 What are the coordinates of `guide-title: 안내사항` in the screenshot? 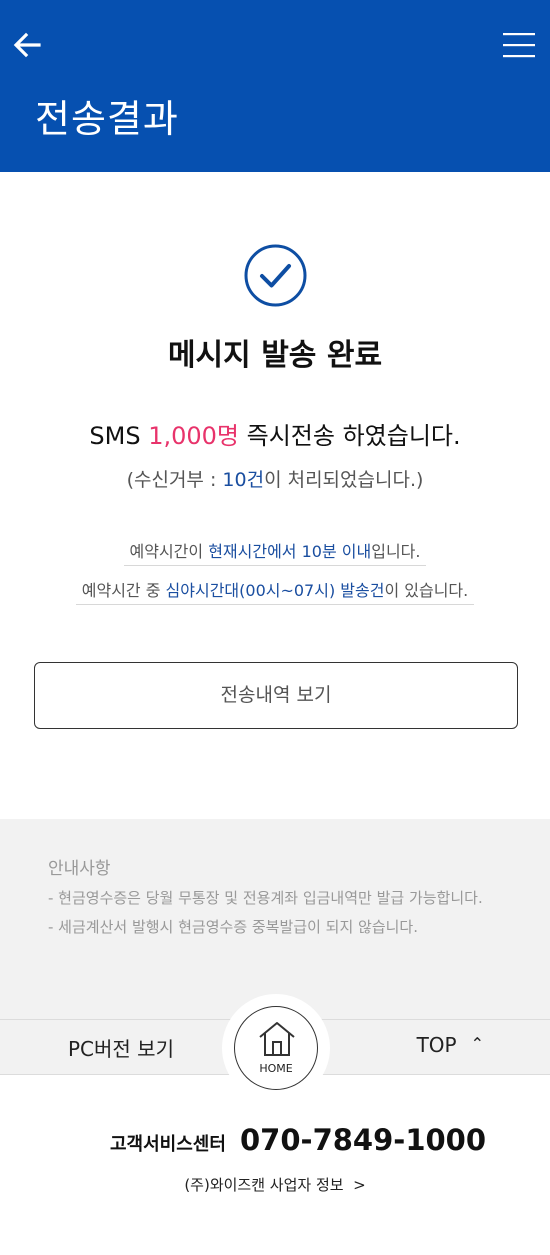 It's located at (79, 869).